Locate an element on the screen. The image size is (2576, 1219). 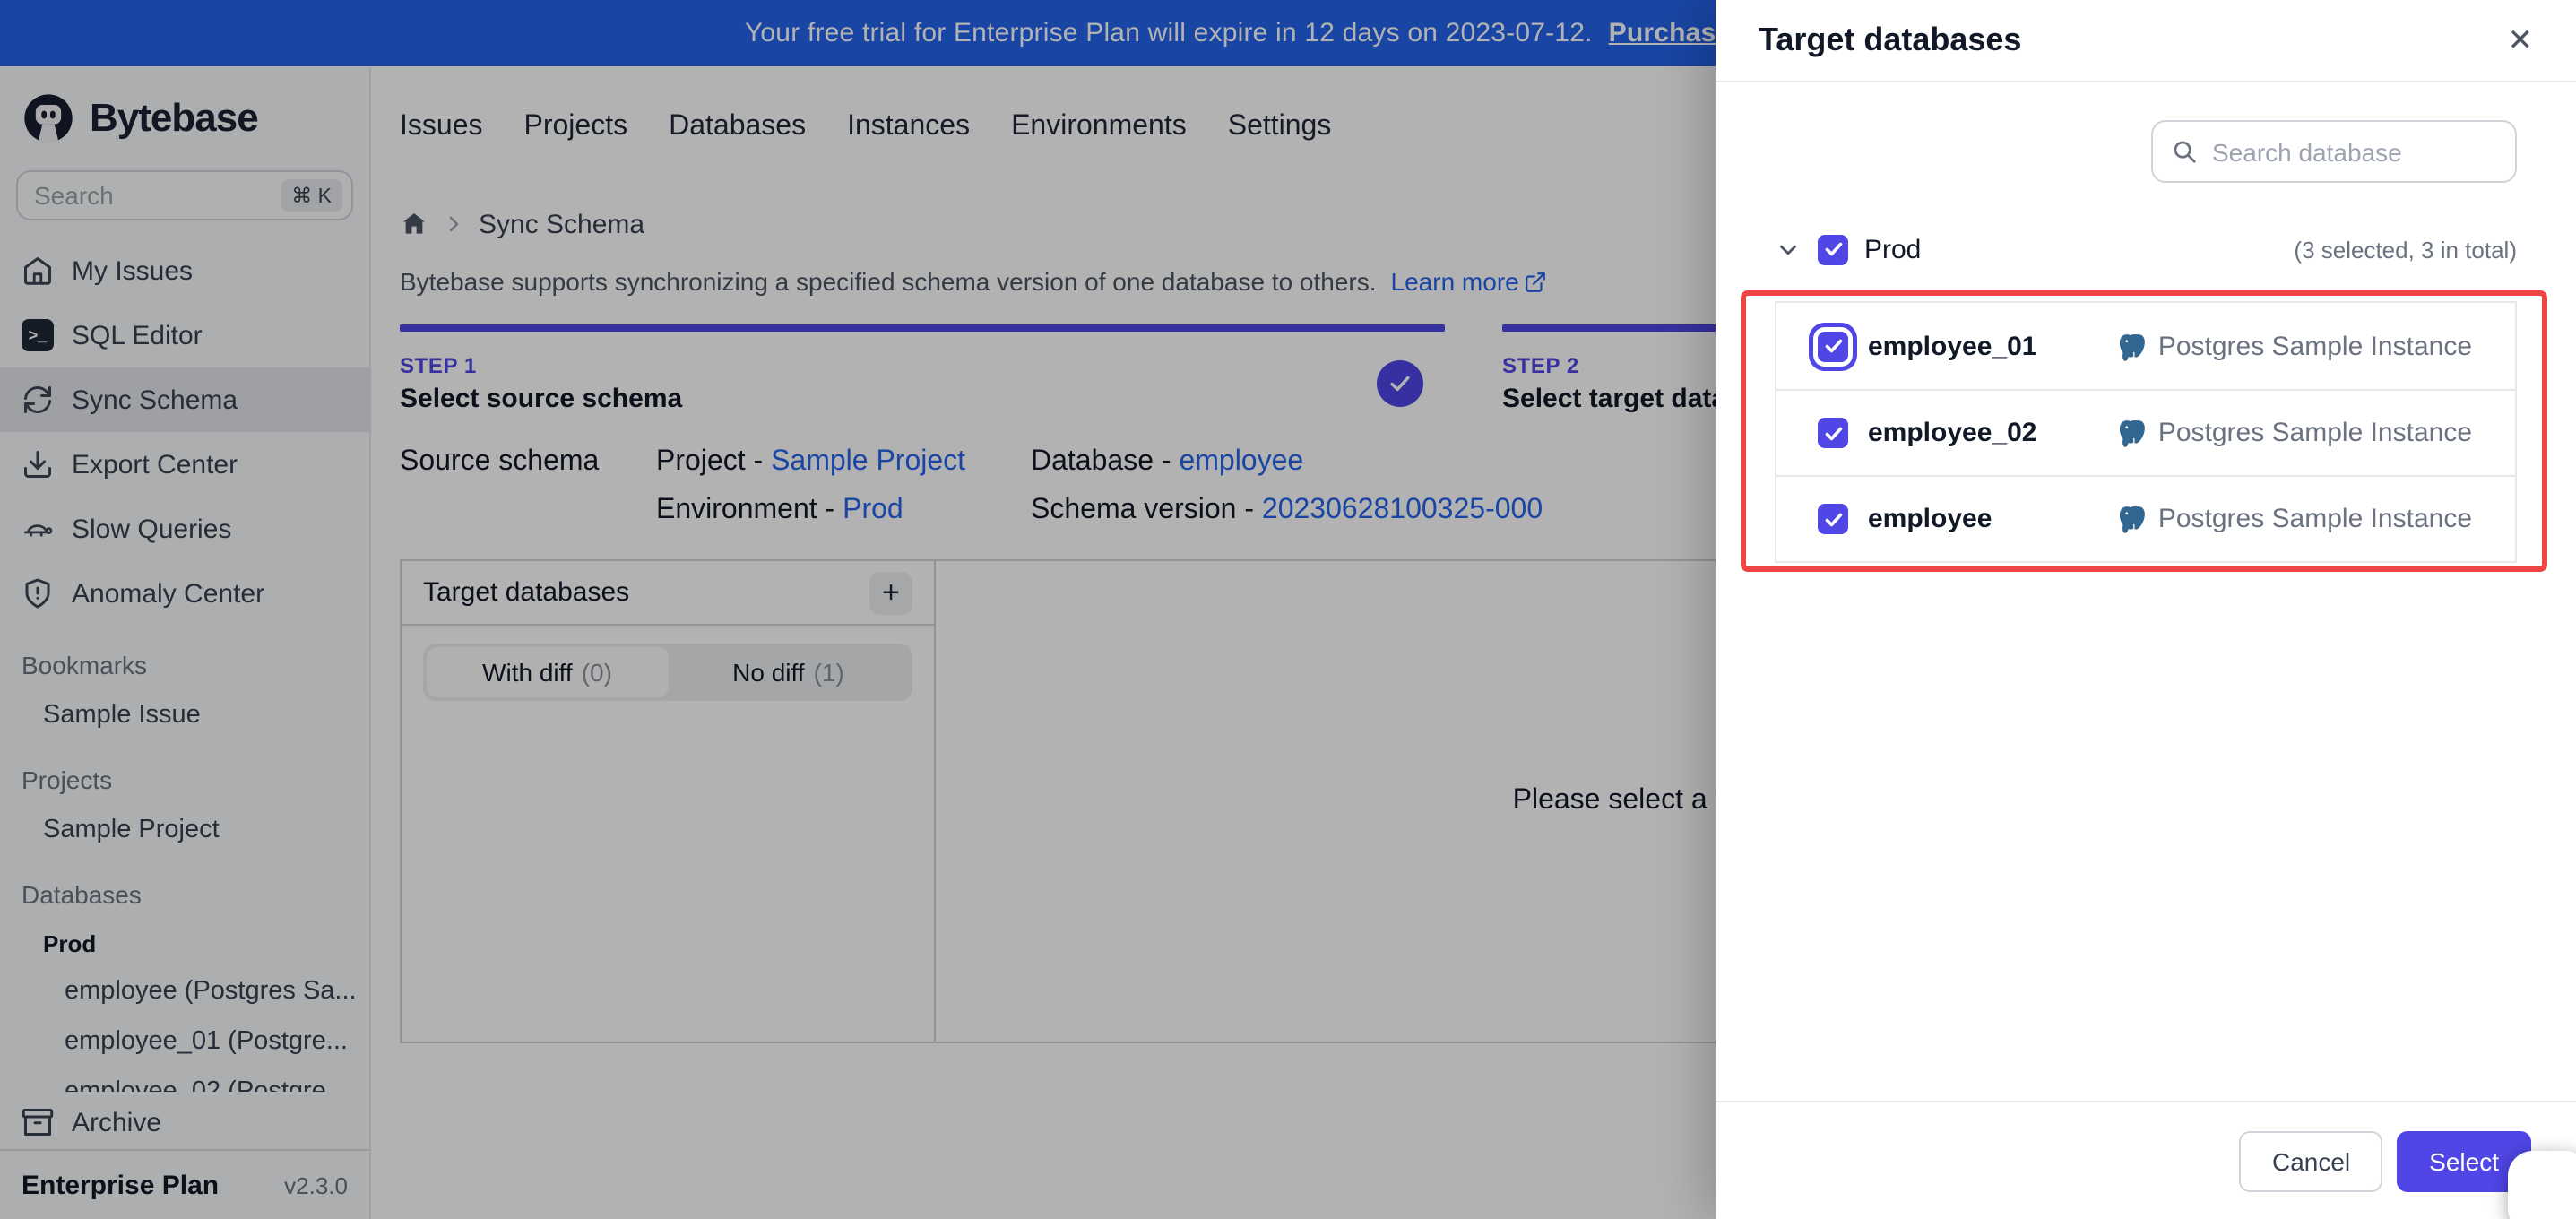
database-row-employee-01: employee_01 Postgres Sample Instance is located at coordinates (2145, 346).